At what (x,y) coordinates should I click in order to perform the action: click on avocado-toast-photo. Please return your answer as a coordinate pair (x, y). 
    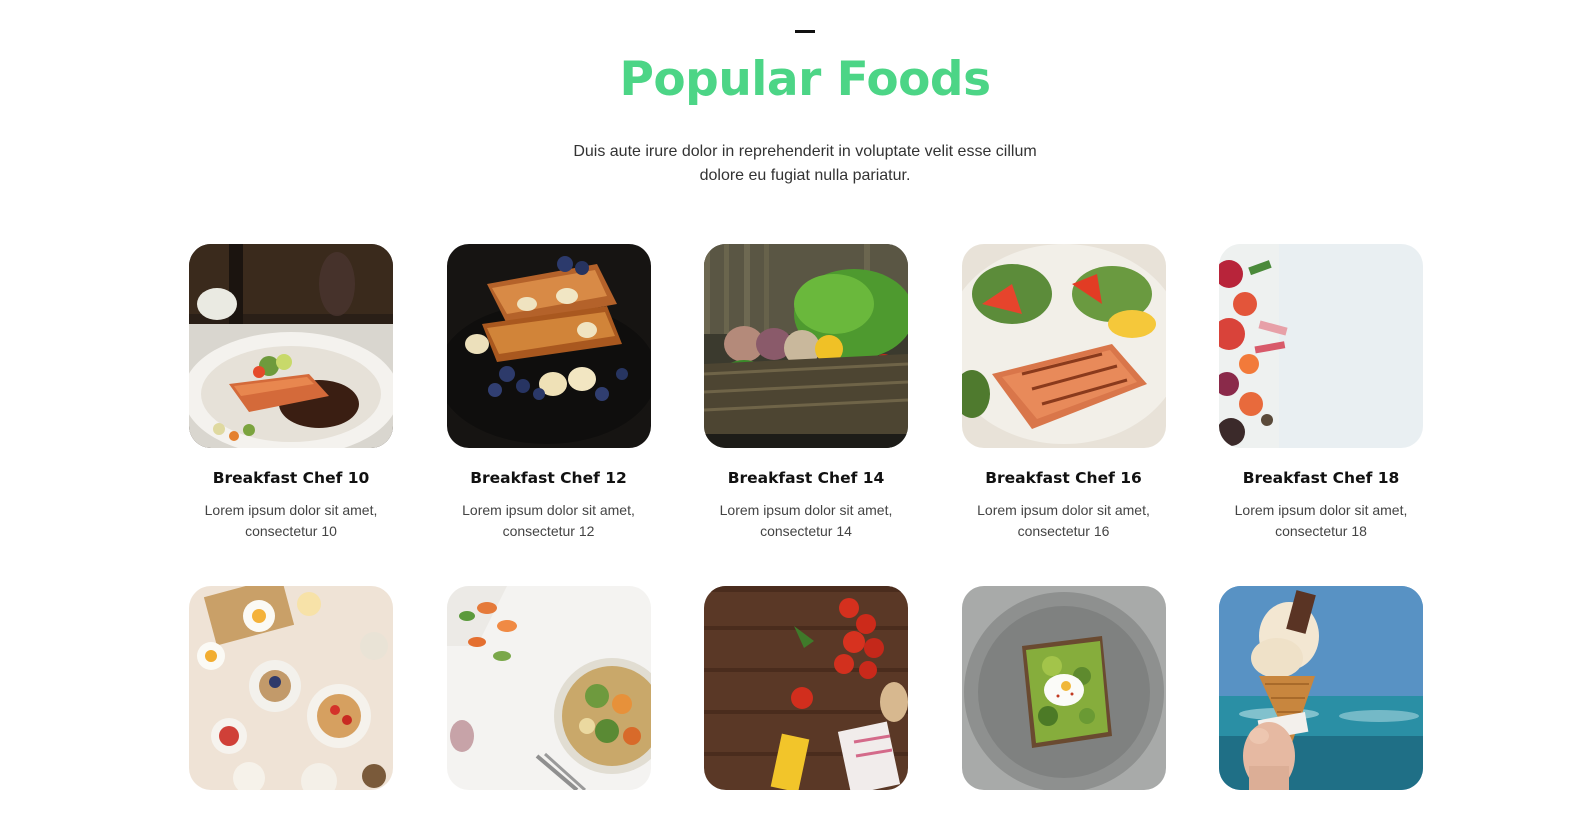
    Looking at the image, I should click on (1063, 688).